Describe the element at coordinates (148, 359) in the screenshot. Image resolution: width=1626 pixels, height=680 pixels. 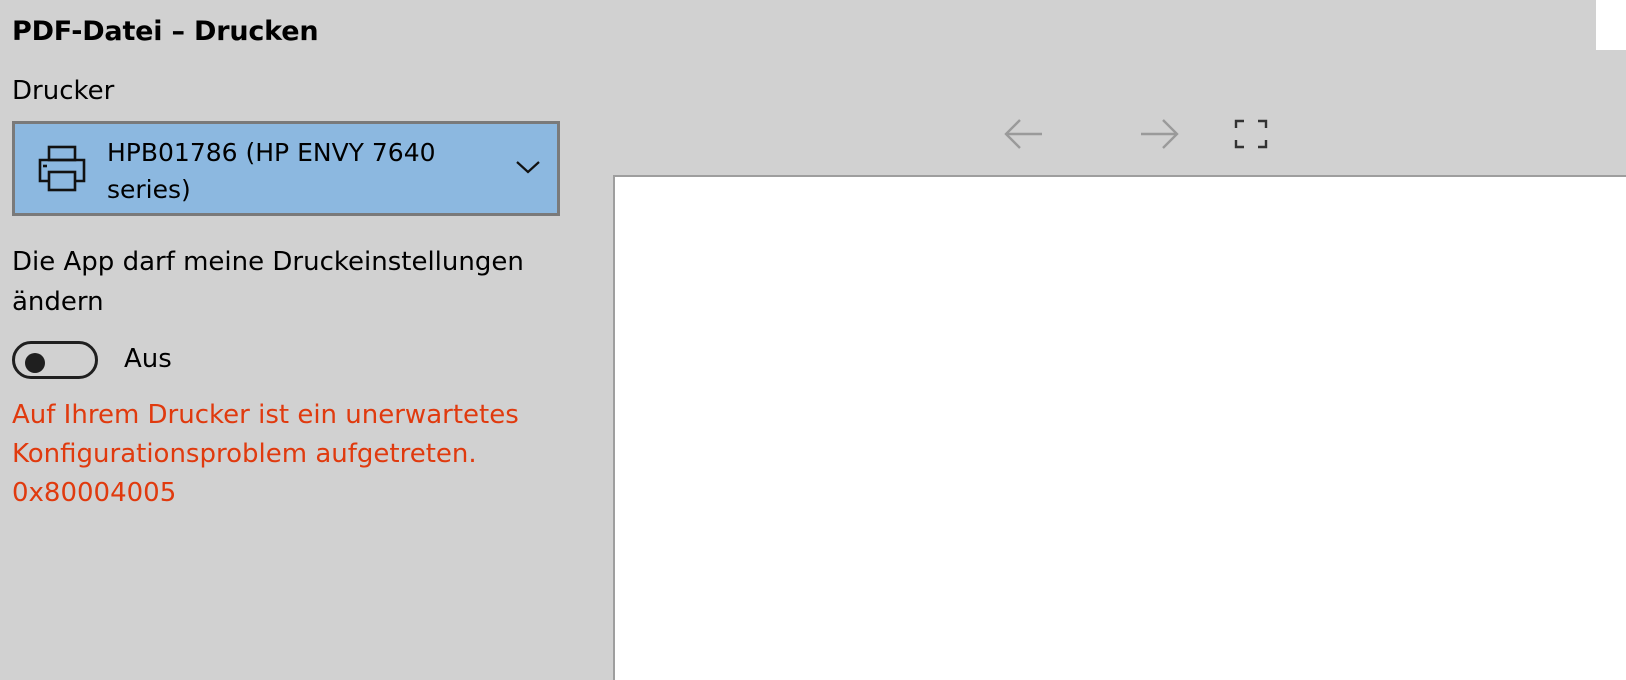
I see `toggle-state-label: Aus` at that location.